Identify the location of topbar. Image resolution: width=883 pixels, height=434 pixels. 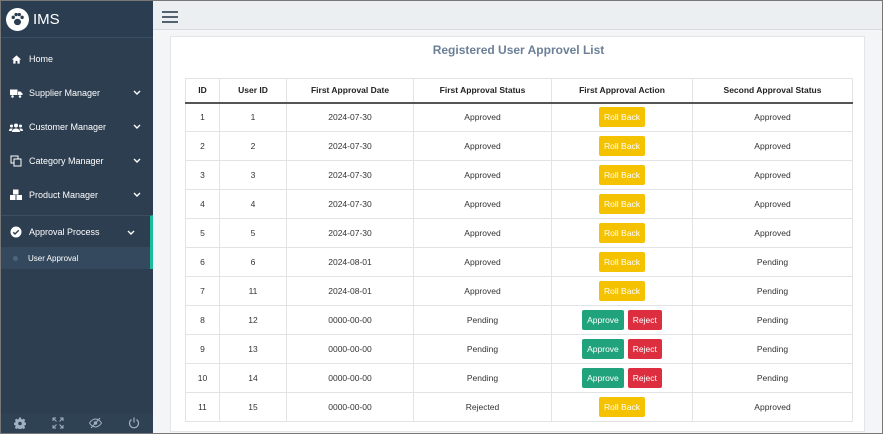
(517, 15).